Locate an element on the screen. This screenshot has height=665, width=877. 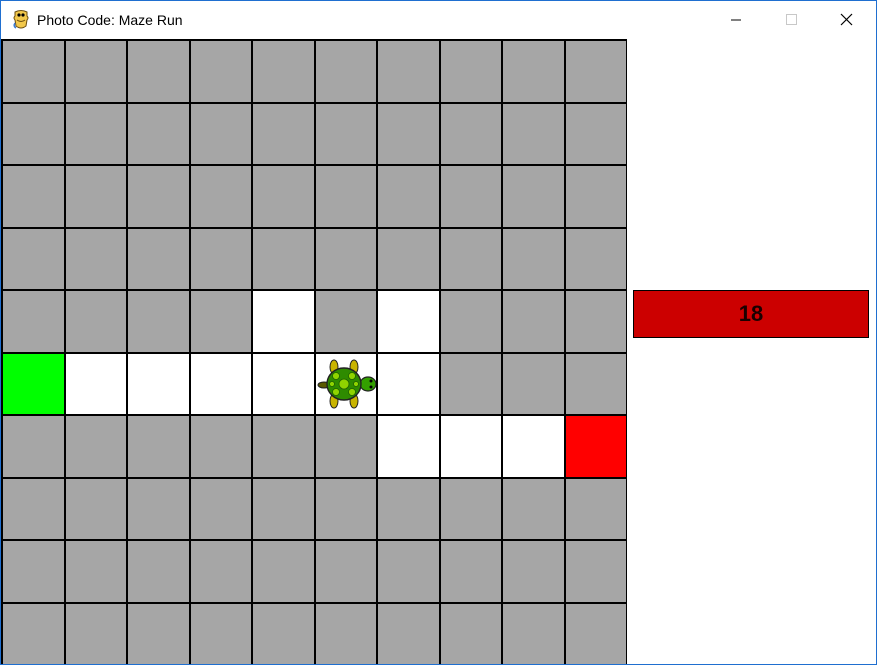
close-button is located at coordinates (846, 20).